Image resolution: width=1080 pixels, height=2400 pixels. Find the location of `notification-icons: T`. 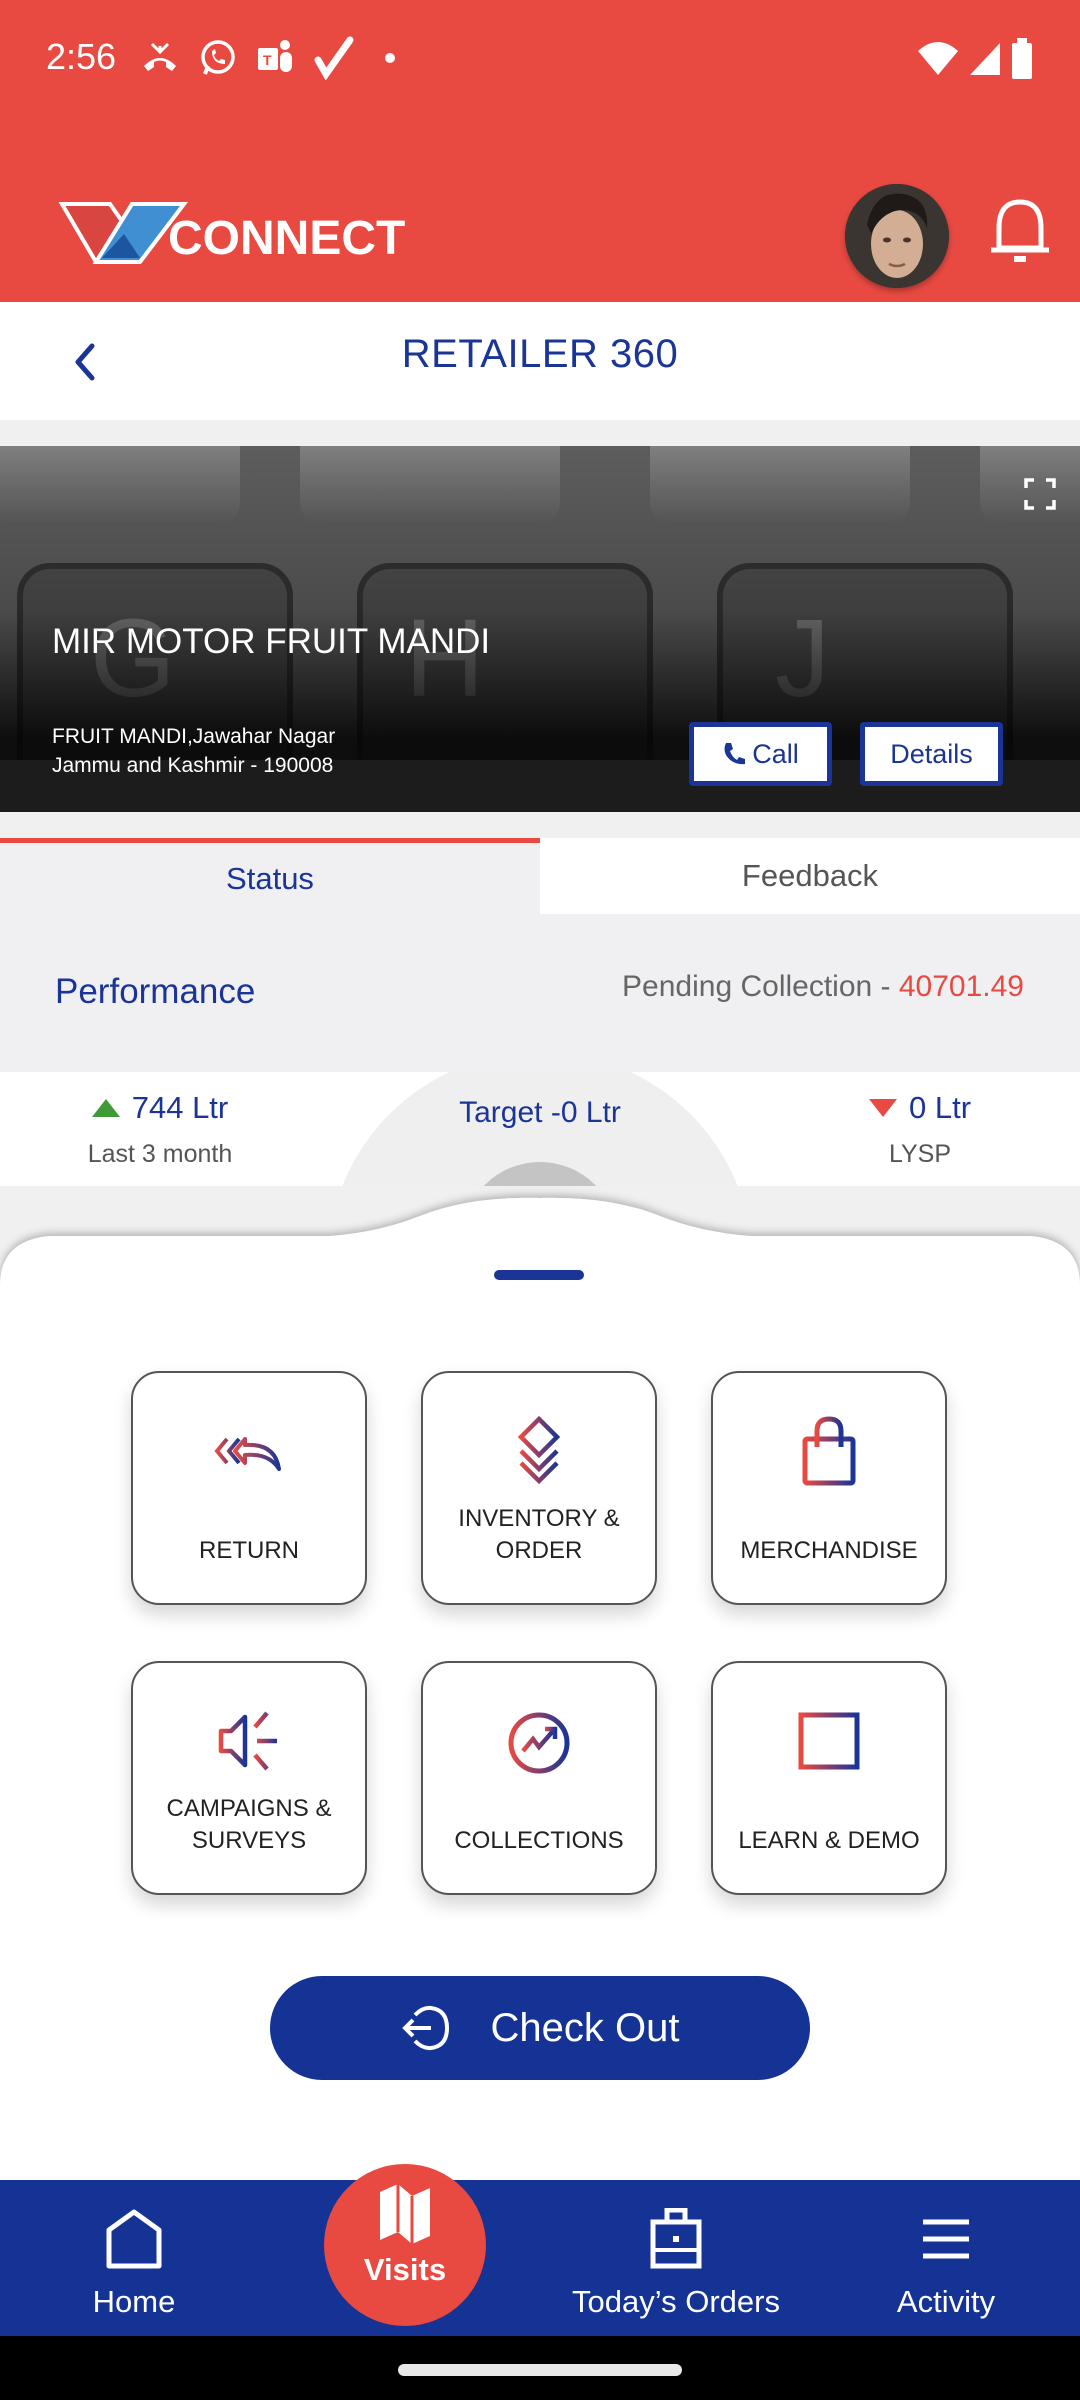

notification-icons: T is located at coordinates (276, 58).